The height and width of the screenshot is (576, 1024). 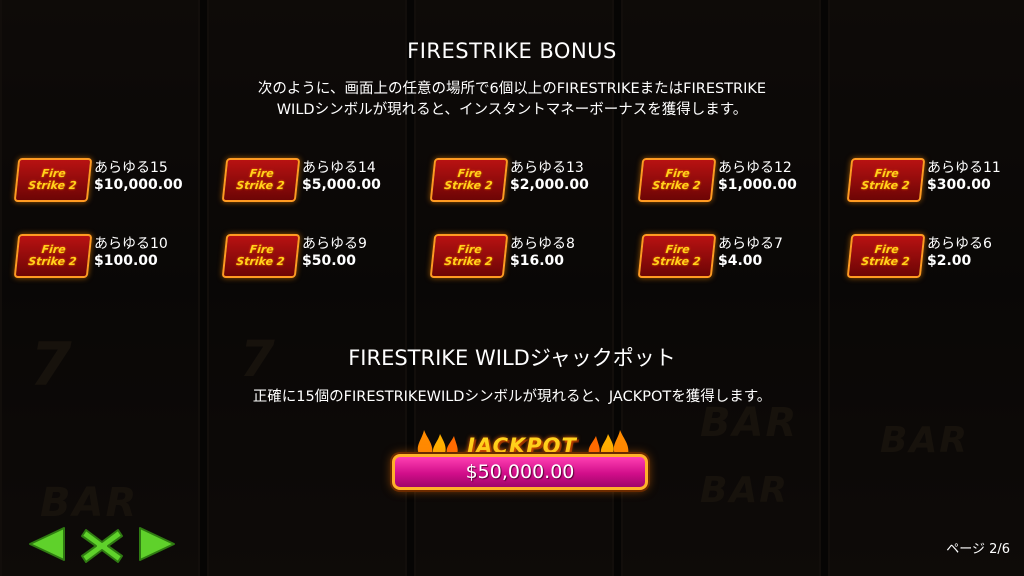 What do you see at coordinates (959, 185) in the screenshot?
I see `payout-amount: $300.00` at bounding box center [959, 185].